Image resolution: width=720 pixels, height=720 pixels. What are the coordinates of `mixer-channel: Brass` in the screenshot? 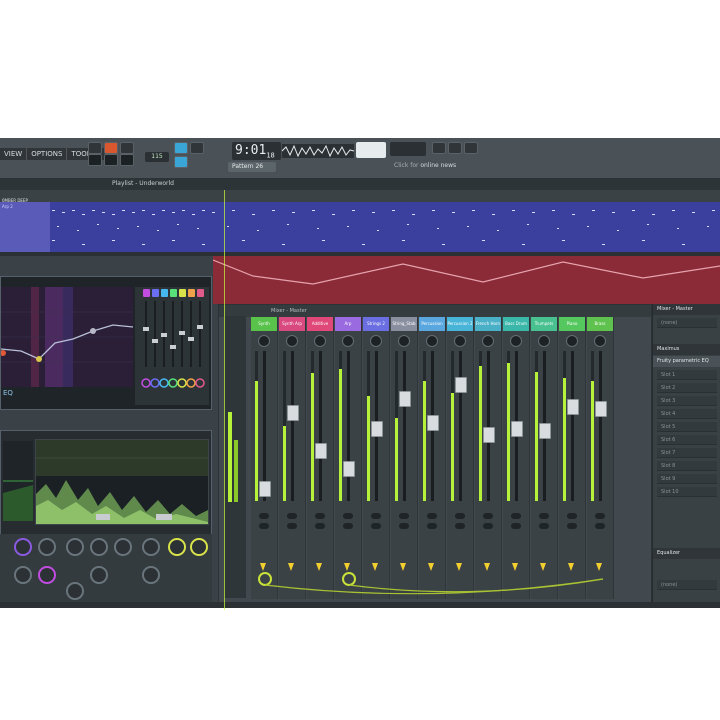 It's located at (600, 458).